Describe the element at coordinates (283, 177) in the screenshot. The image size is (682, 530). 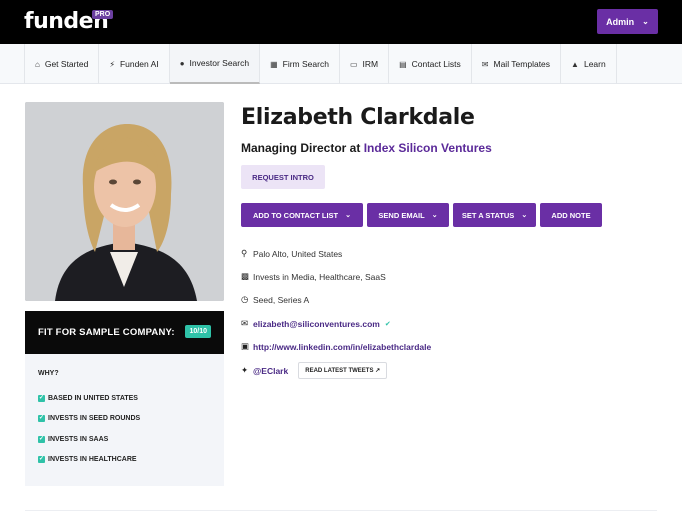
I see `request-intro-button: REQUEST INTRO` at that location.